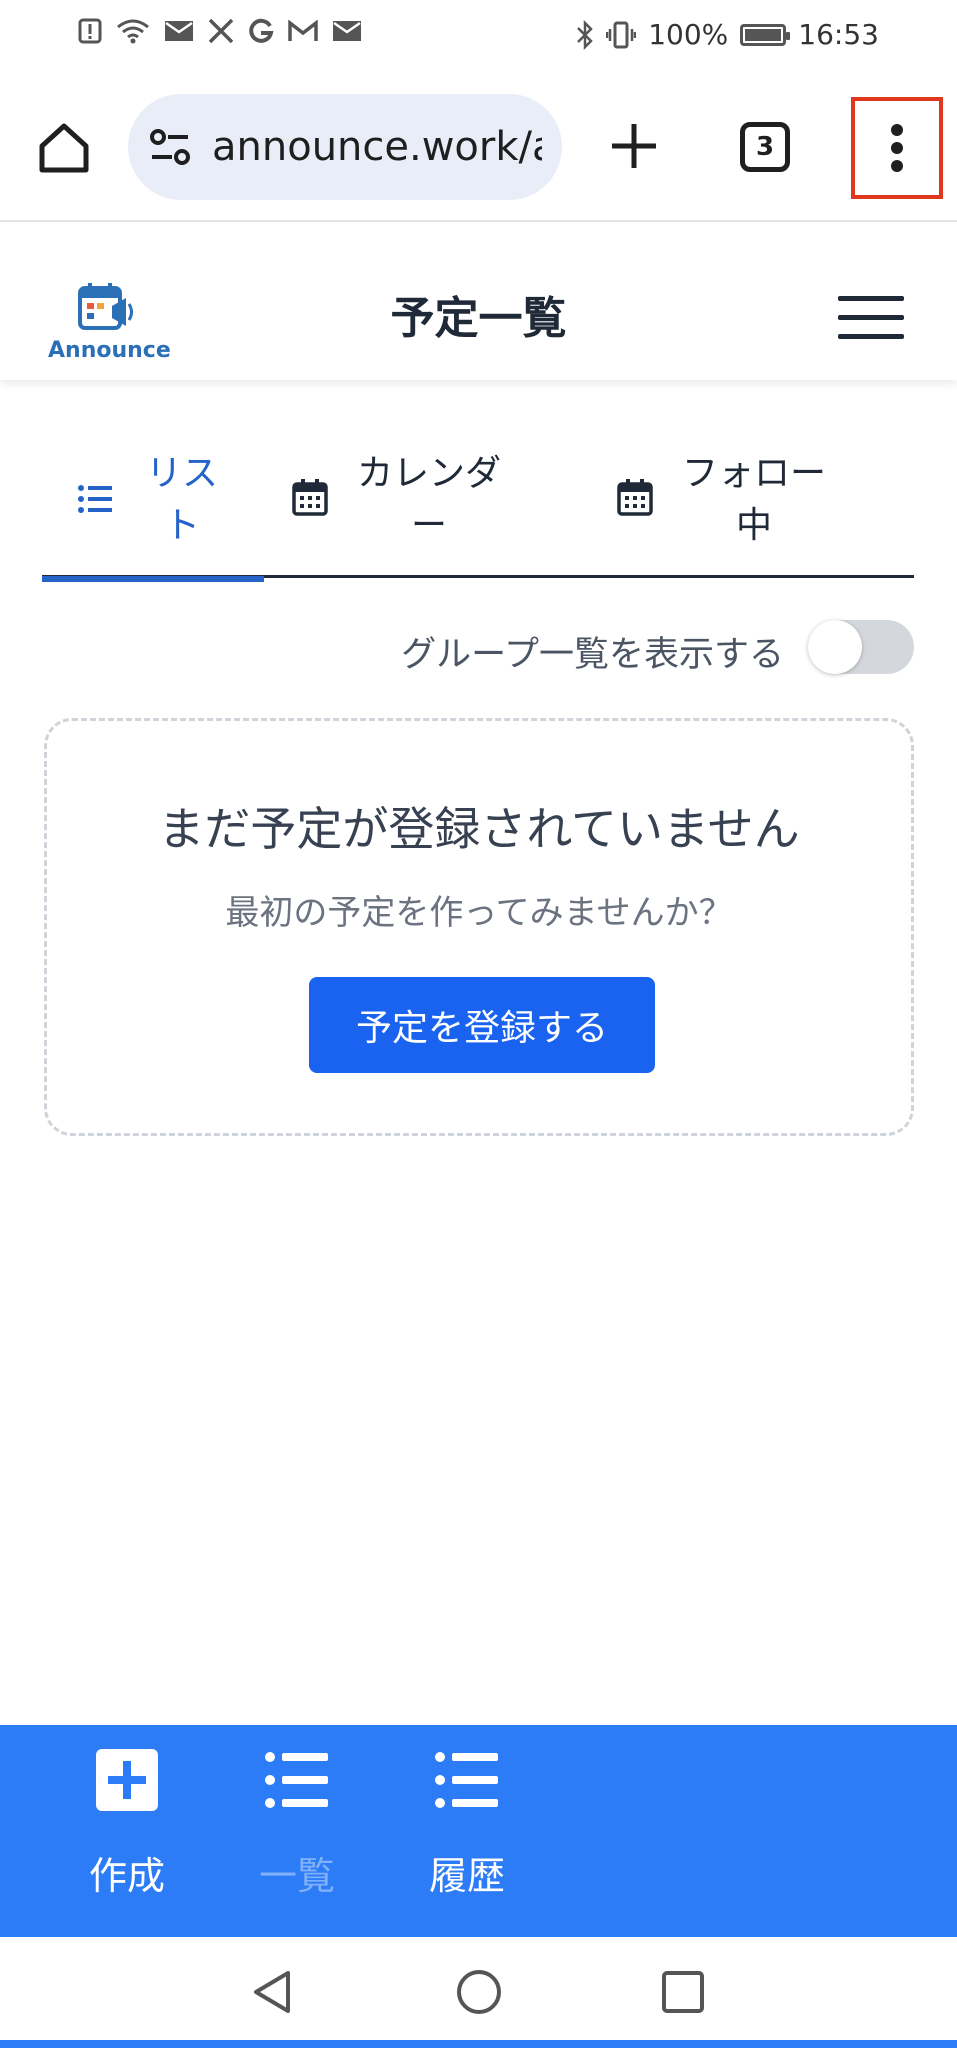 The height and width of the screenshot is (2048, 957). What do you see at coordinates (181, 499) in the screenshot?
I see `tab-list-label: リスト` at bounding box center [181, 499].